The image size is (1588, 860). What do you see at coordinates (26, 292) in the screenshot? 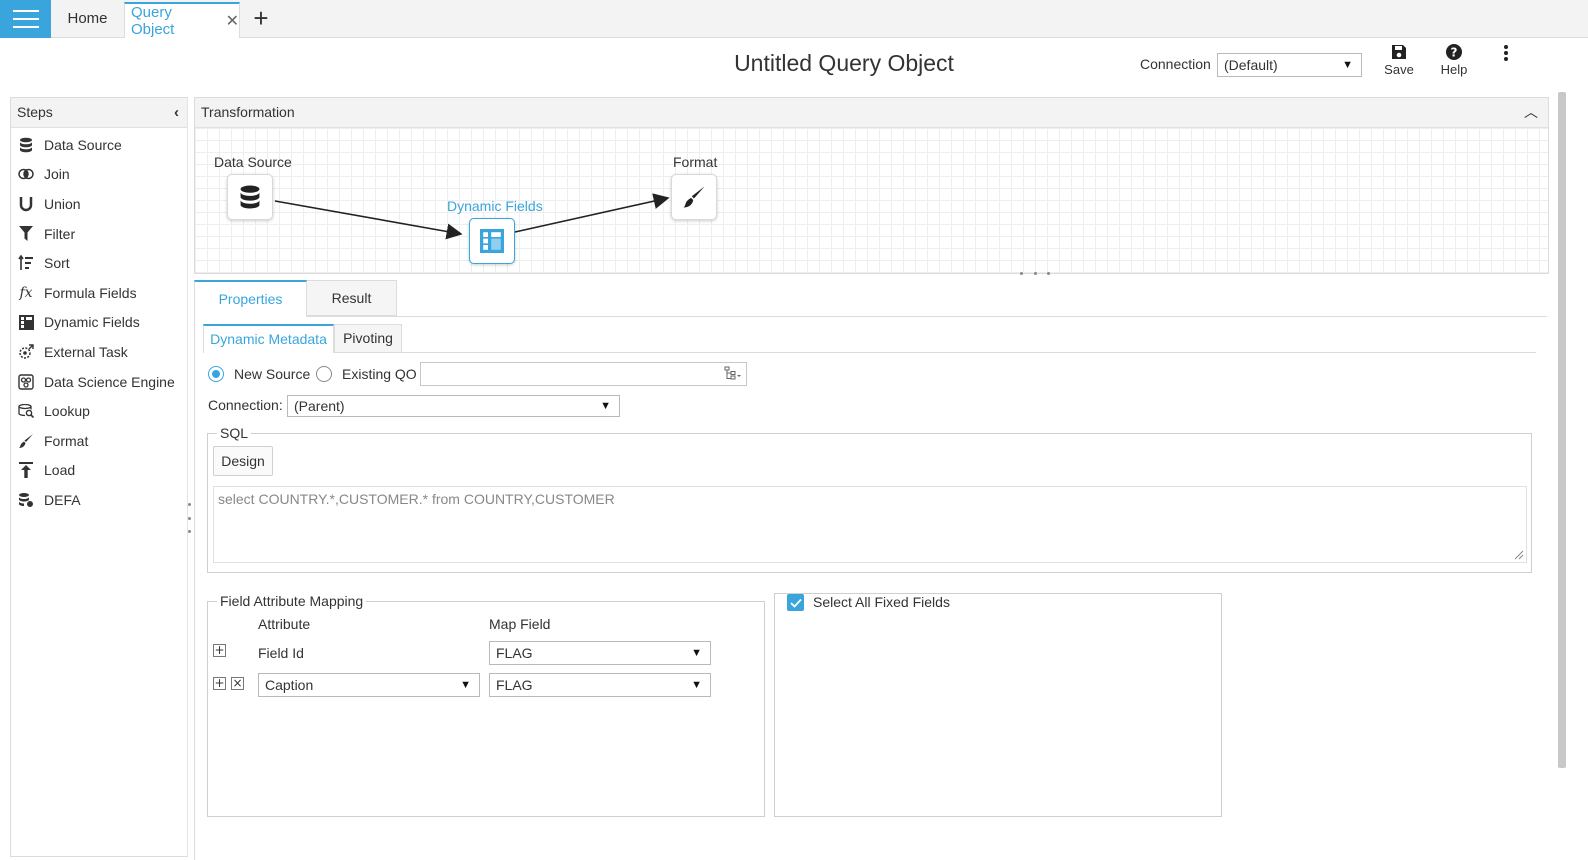
I see `formula-icon: fx` at bounding box center [26, 292].